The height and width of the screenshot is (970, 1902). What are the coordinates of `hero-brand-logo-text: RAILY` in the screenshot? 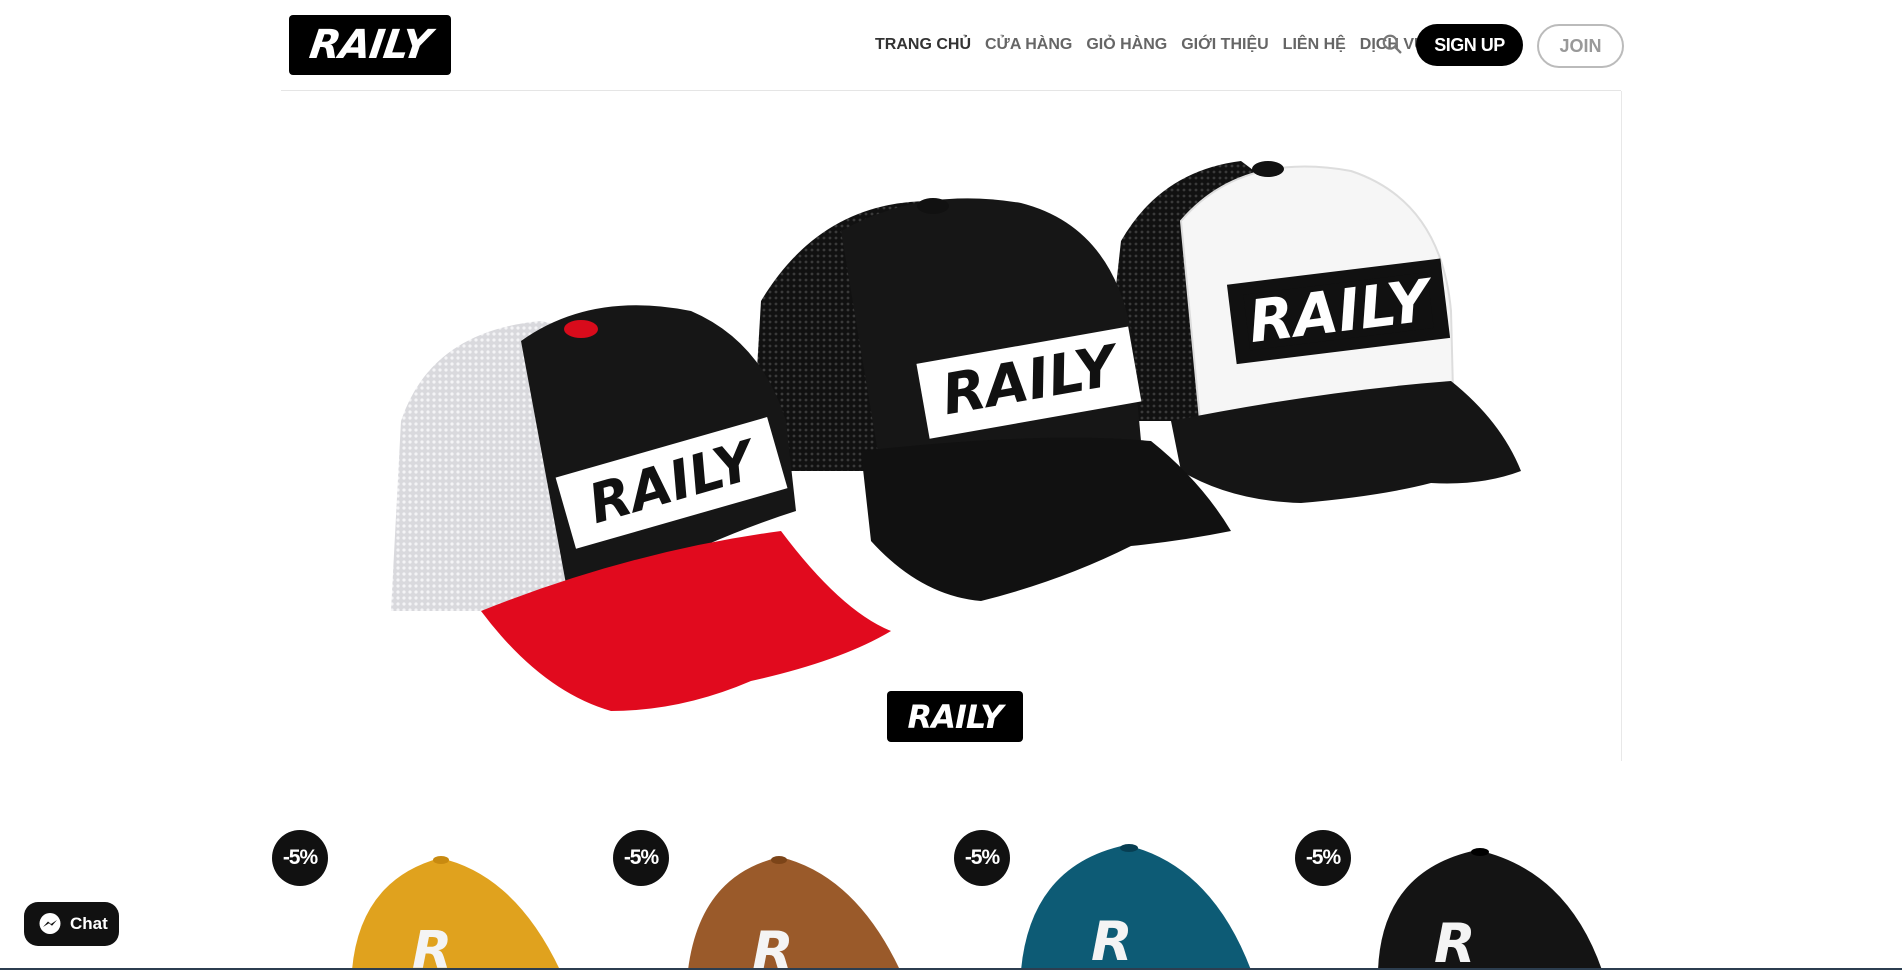 It's located at (955, 716).